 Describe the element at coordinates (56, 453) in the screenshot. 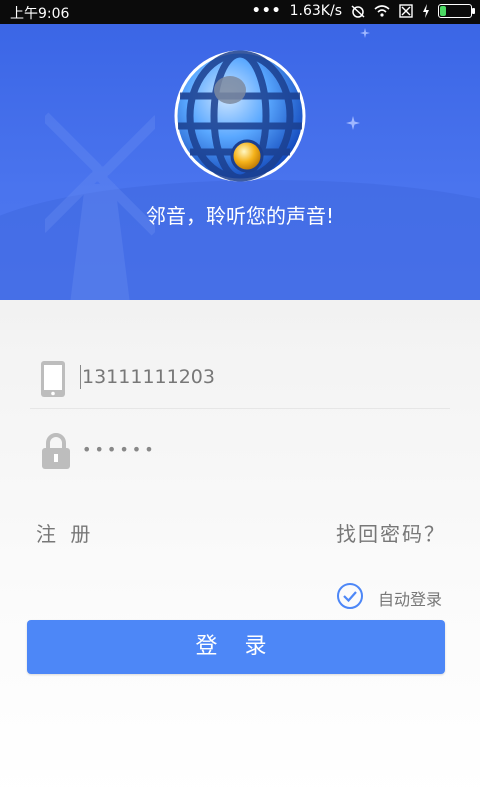

I see `lock-icon` at that location.